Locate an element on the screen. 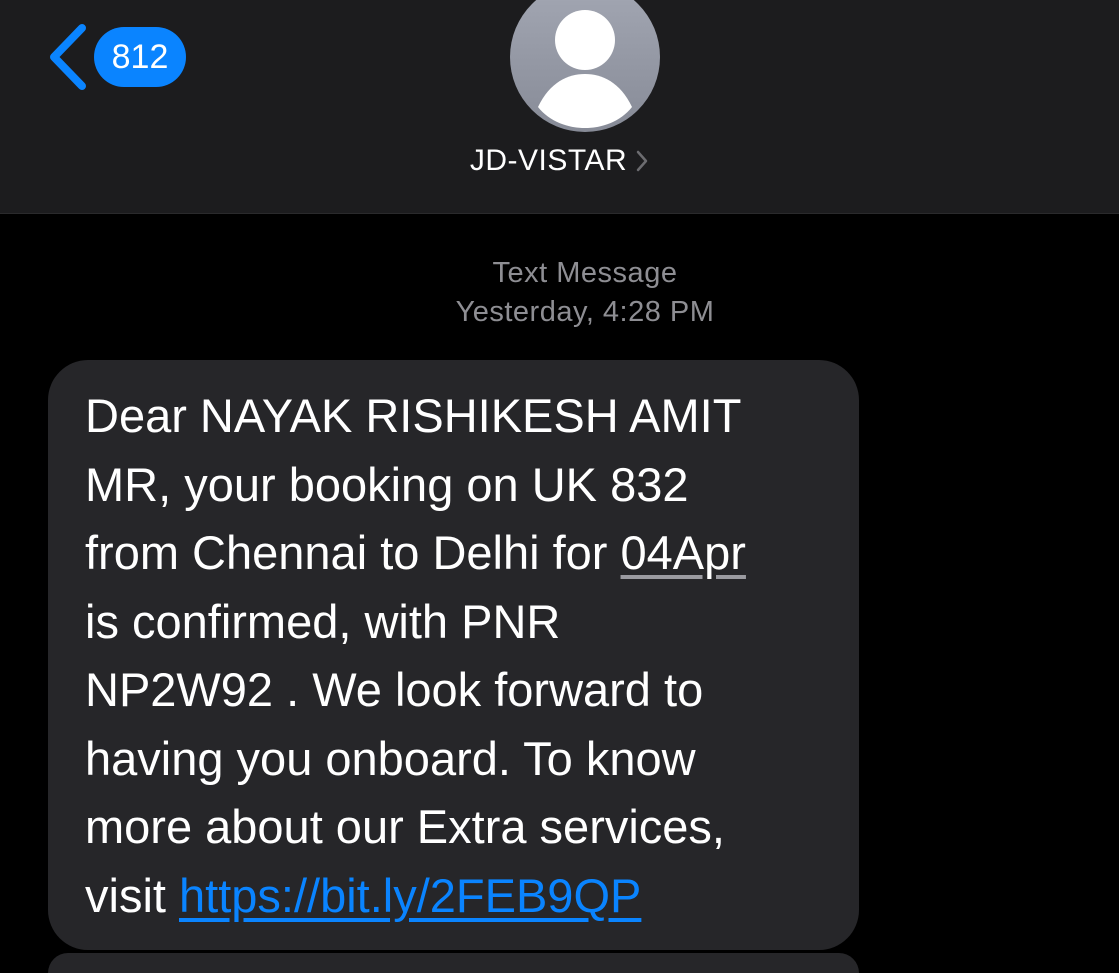  url-link: https://bit.ly/2FEB9QP is located at coordinates (410, 895).